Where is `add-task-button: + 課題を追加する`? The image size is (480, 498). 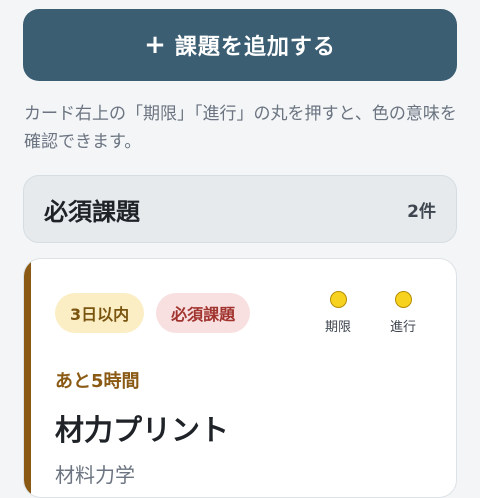 add-task-button: + 課題を追加する is located at coordinates (240, 45).